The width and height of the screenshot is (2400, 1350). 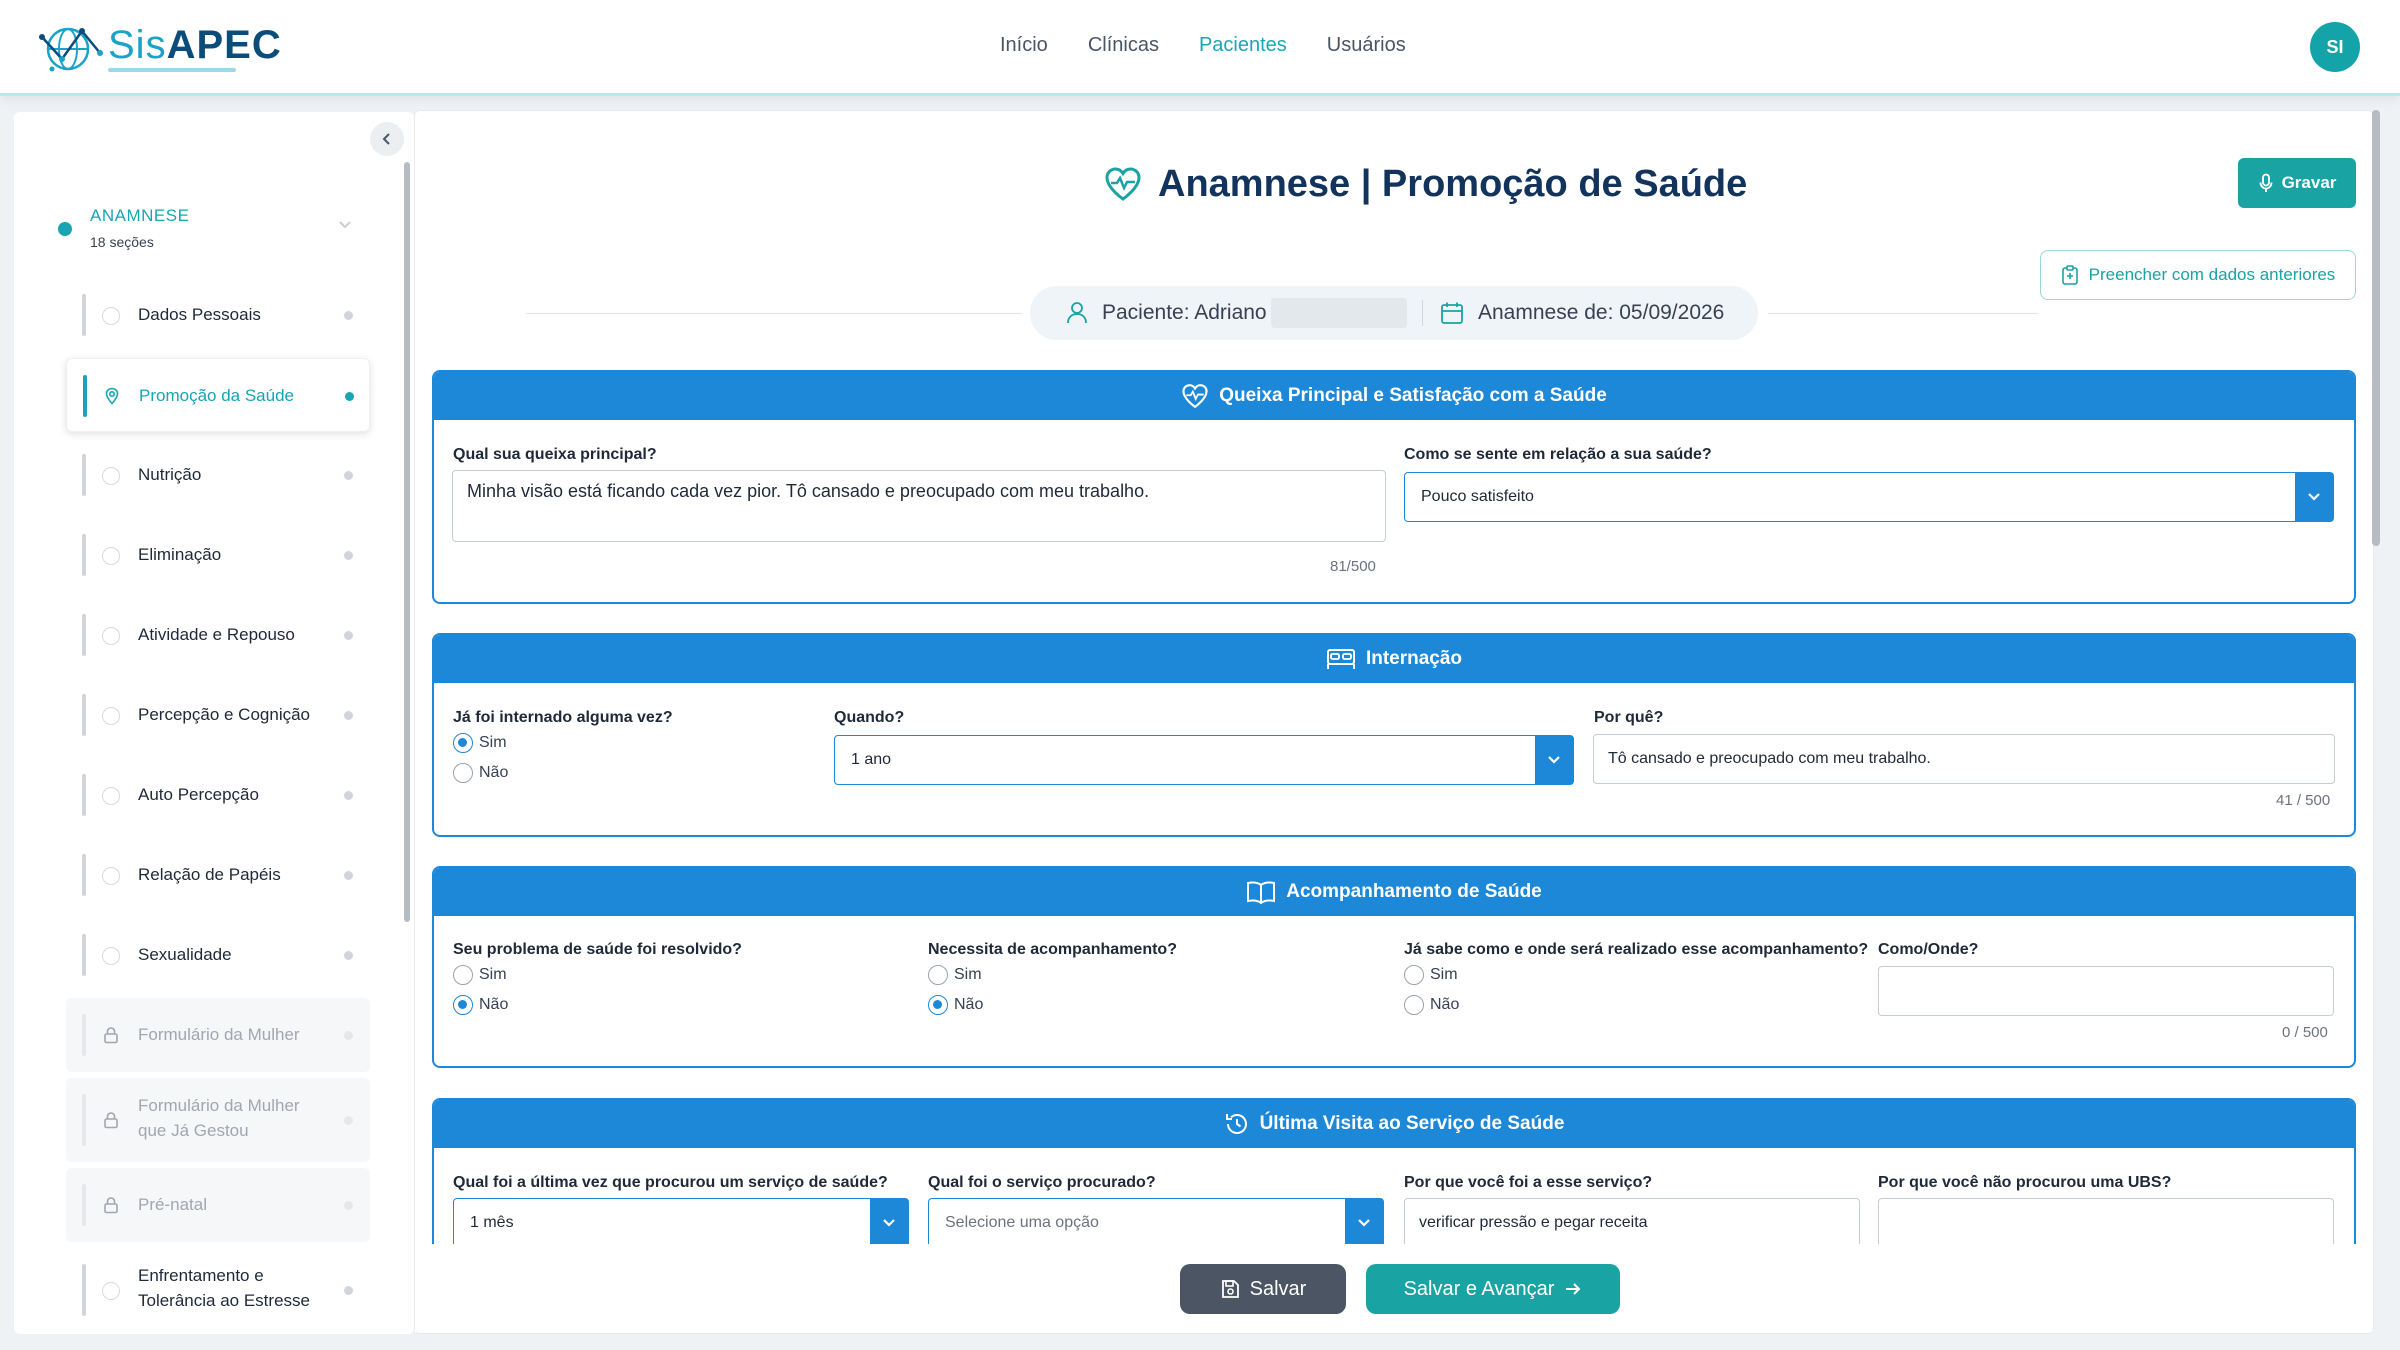 What do you see at coordinates (1236, 1124) in the screenshot?
I see `history-icon` at bounding box center [1236, 1124].